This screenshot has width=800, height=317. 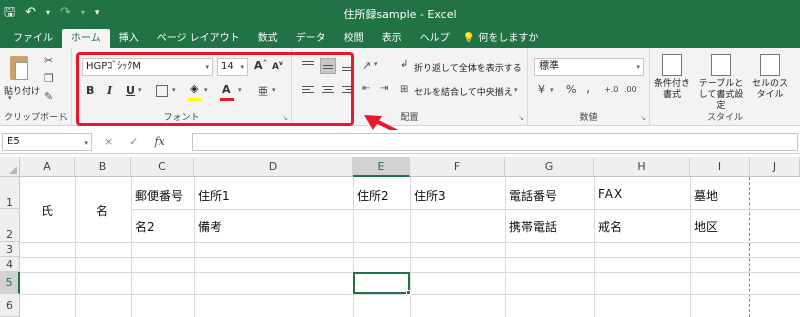 I want to click on row-header-3: 3, so click(x=10, y=249).